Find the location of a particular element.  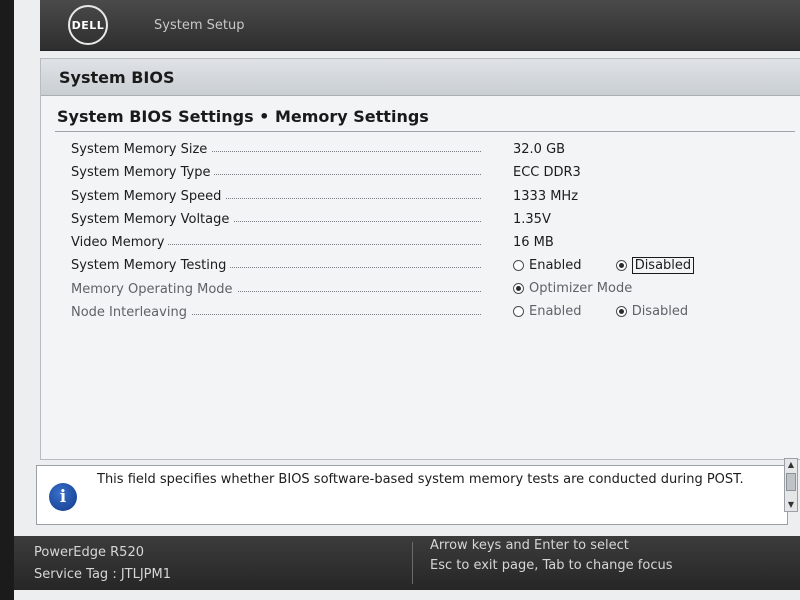

setting-label: System Memory Type is located at coordinates (143, 173).